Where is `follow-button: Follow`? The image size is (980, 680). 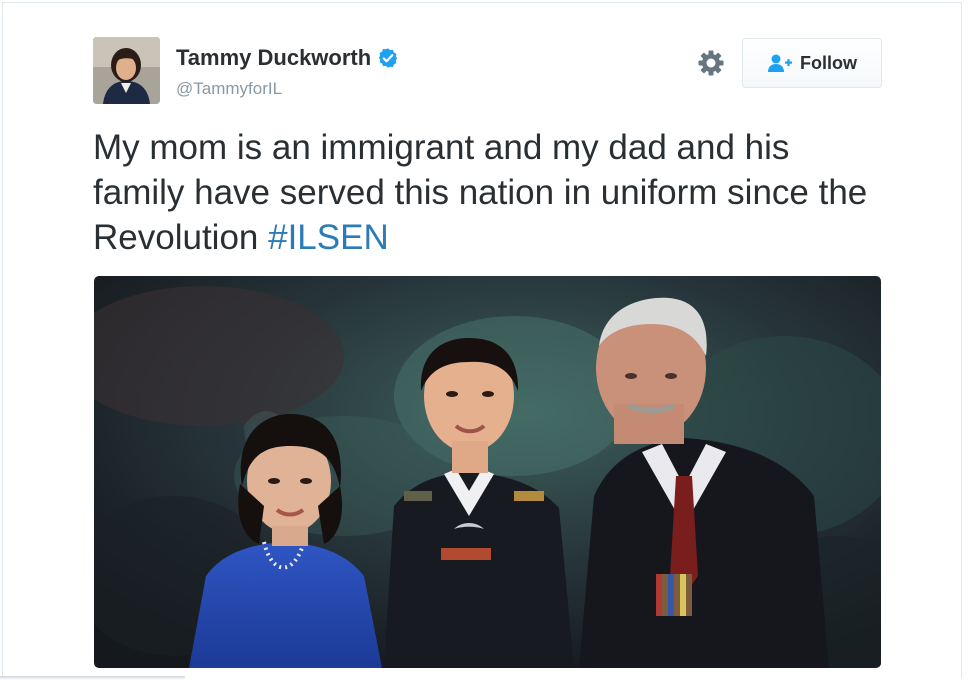
follow-button: Follow is located at coordinates (812, 63).